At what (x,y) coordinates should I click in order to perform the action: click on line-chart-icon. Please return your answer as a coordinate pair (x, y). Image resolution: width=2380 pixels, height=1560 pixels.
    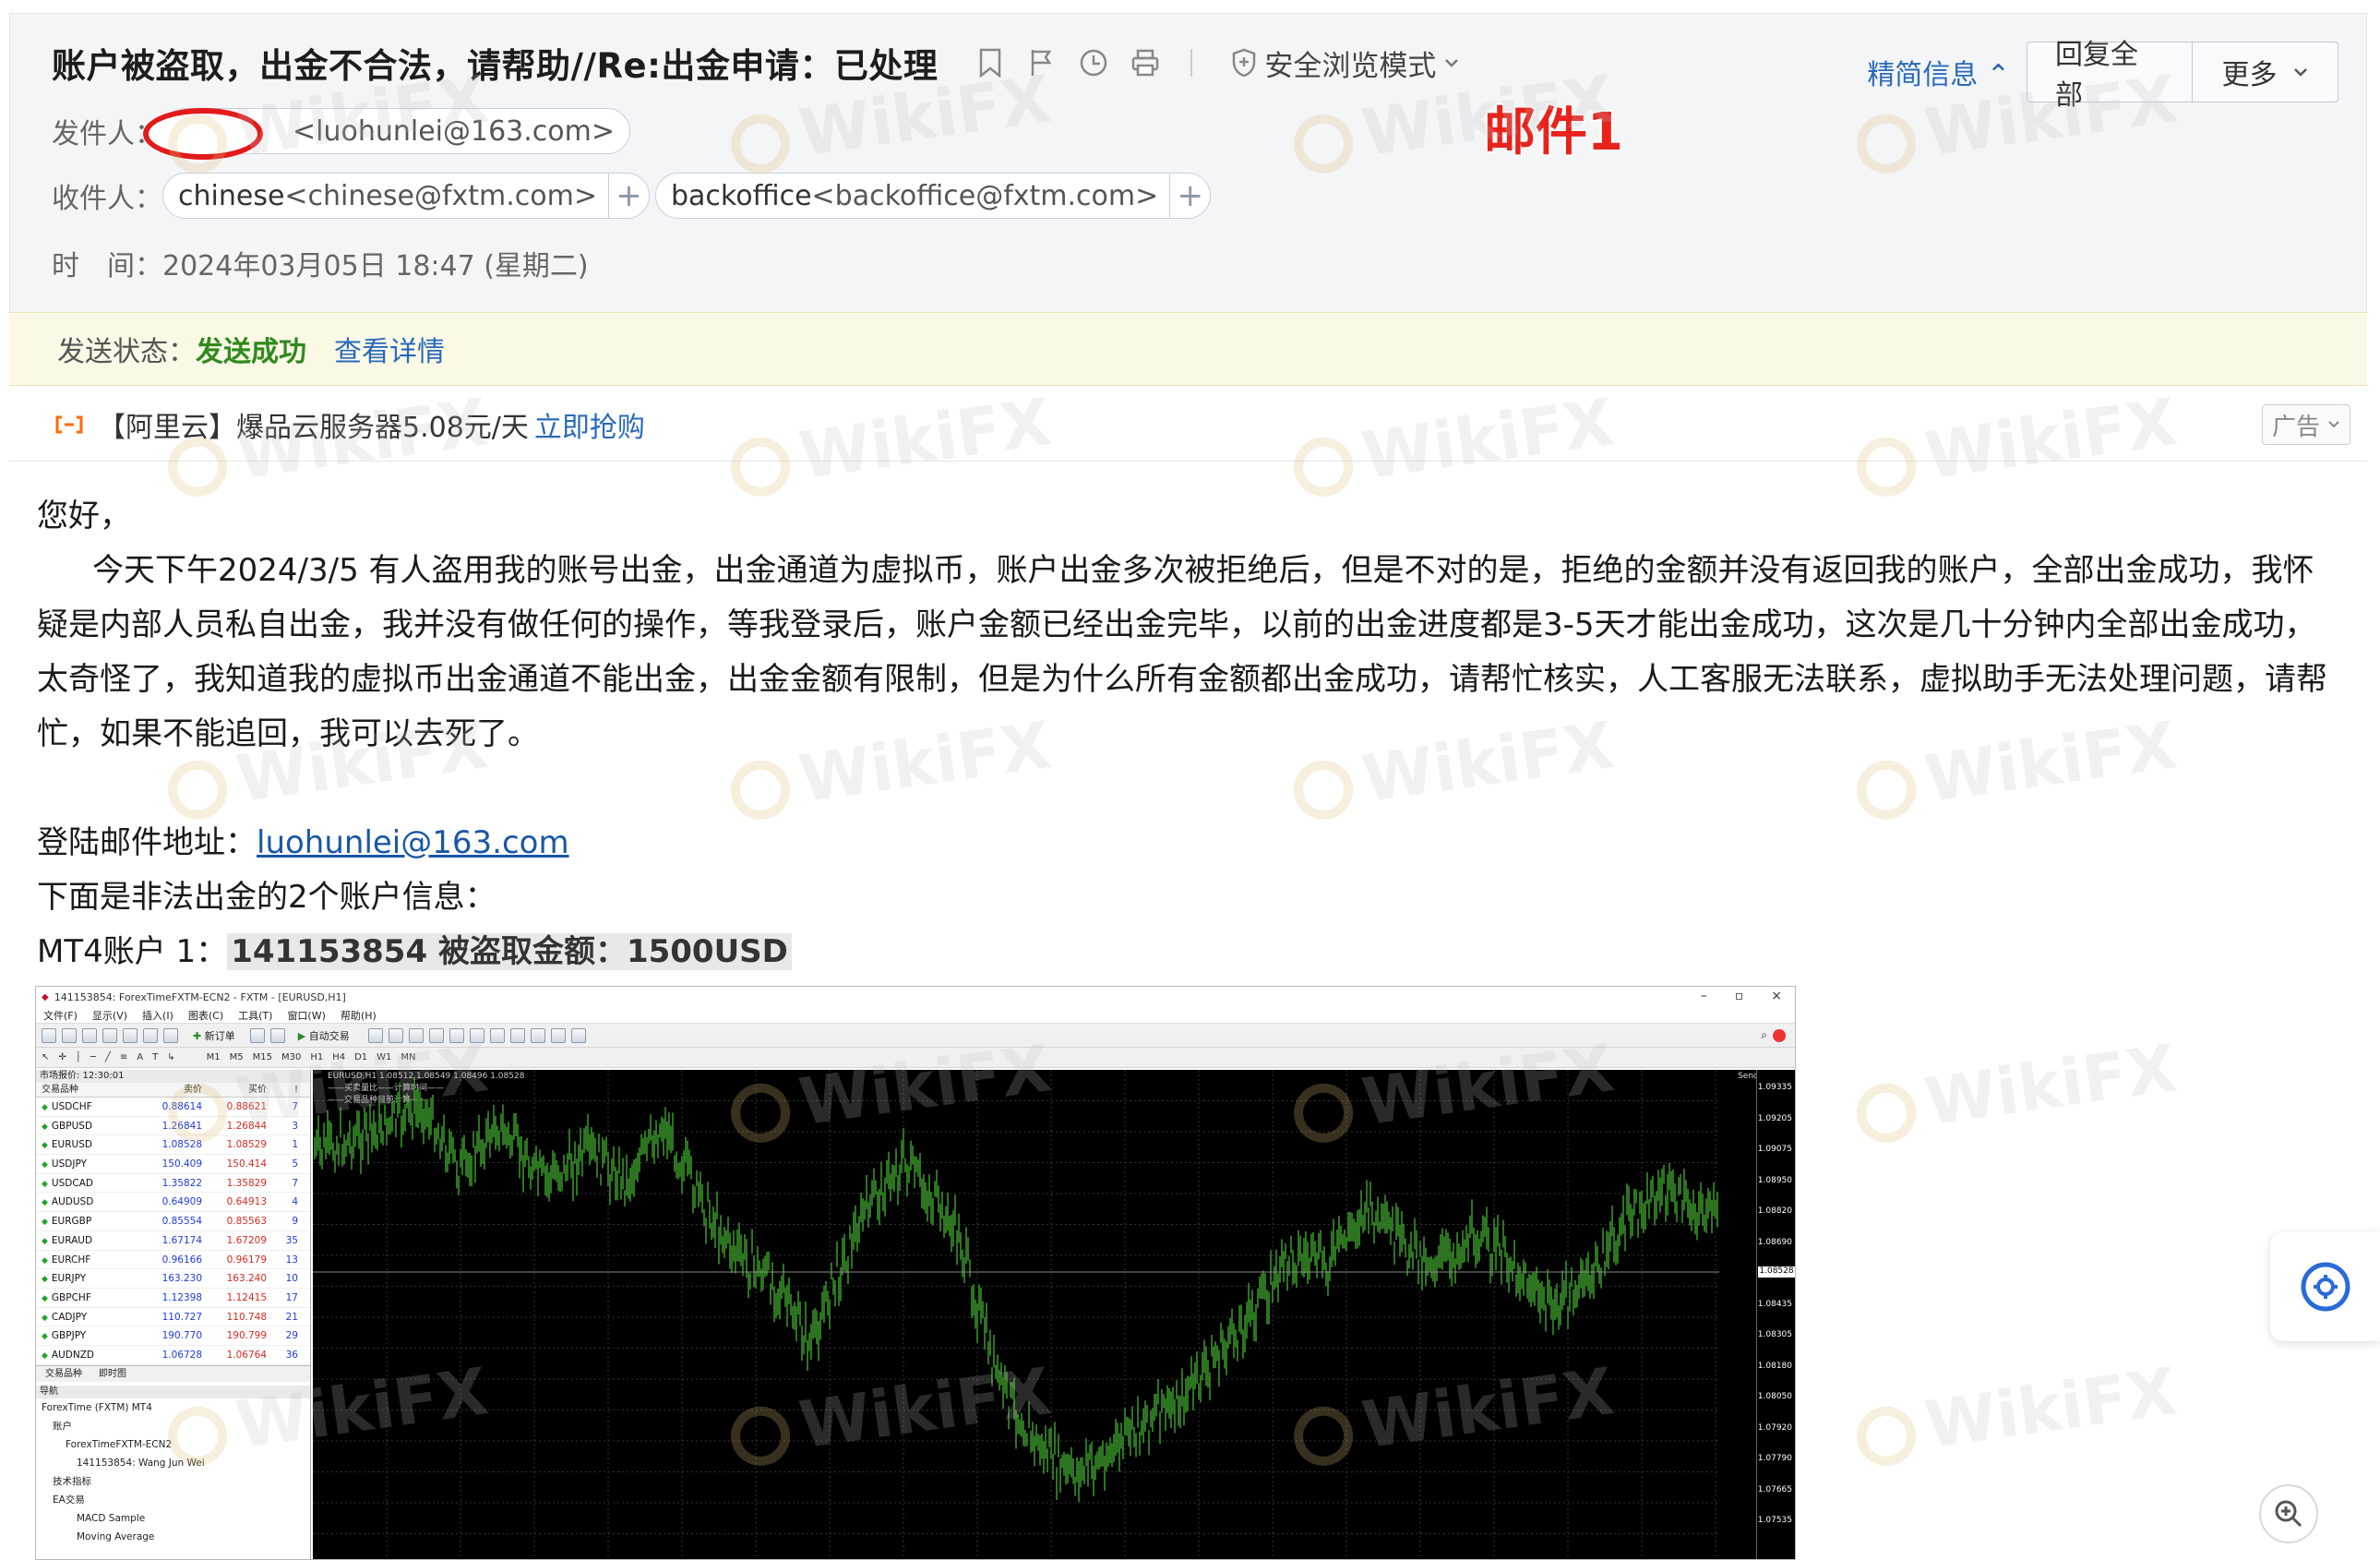
    Looking at the image, I should click on (416, 1035).